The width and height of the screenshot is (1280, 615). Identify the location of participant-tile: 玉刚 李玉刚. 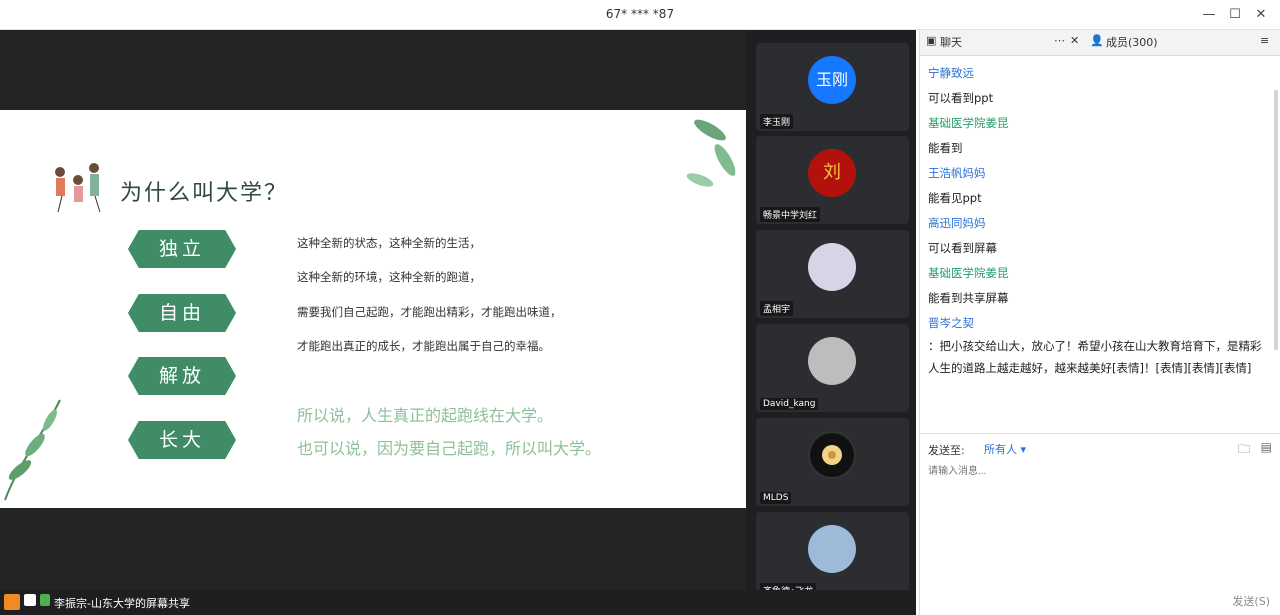
(832, 87).